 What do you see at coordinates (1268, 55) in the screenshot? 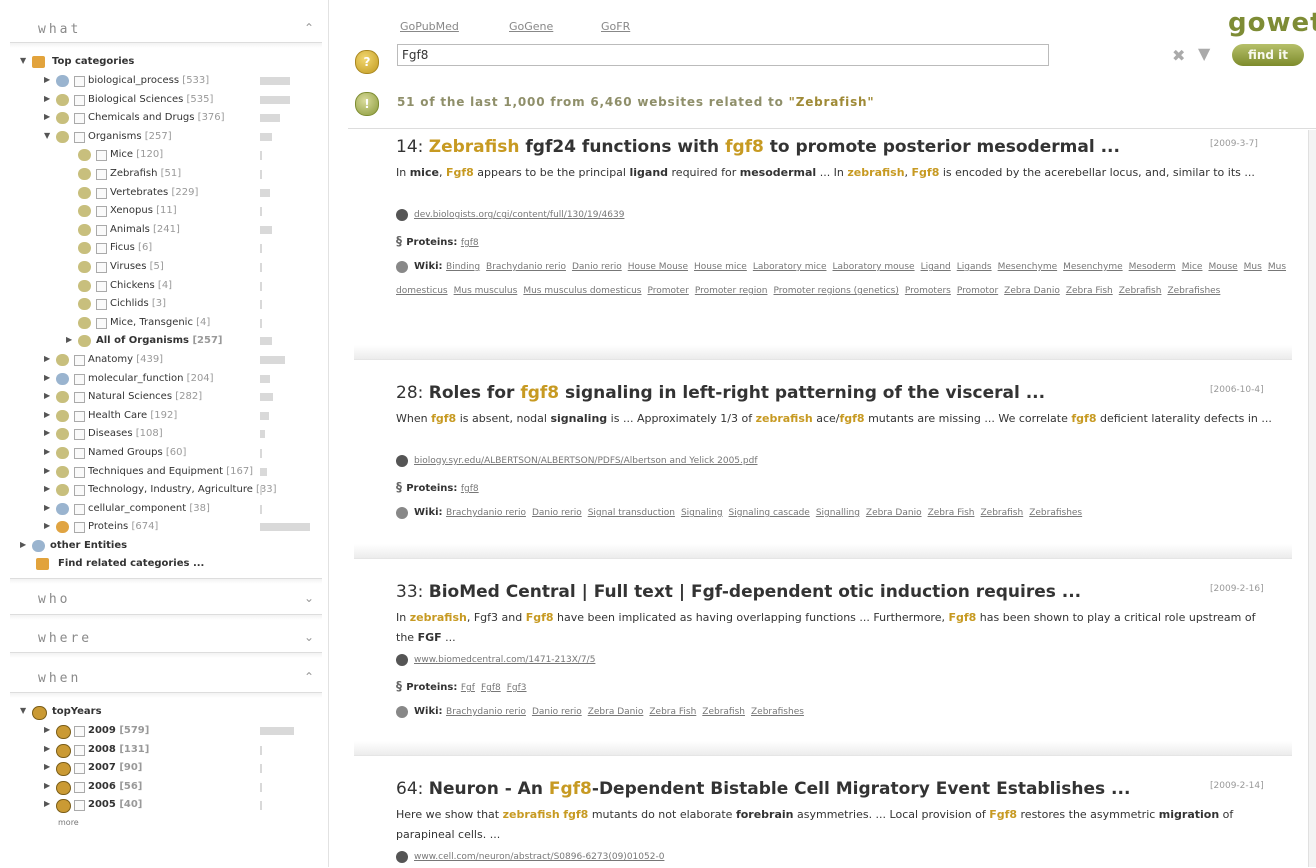
I see `find-it-button: find it` at bounding box center [1268, 55].